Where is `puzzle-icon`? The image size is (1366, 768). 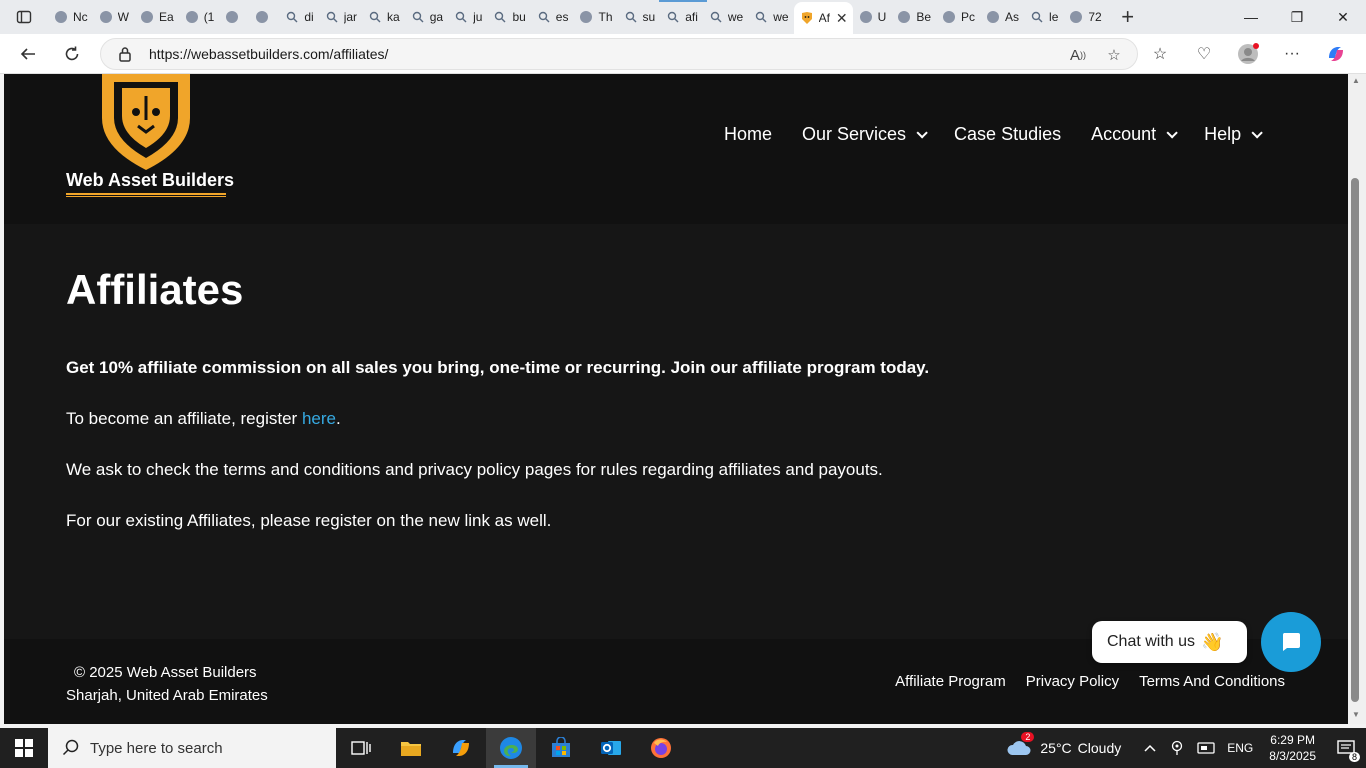 puzzle-icon is located at coordinates (232, 17).